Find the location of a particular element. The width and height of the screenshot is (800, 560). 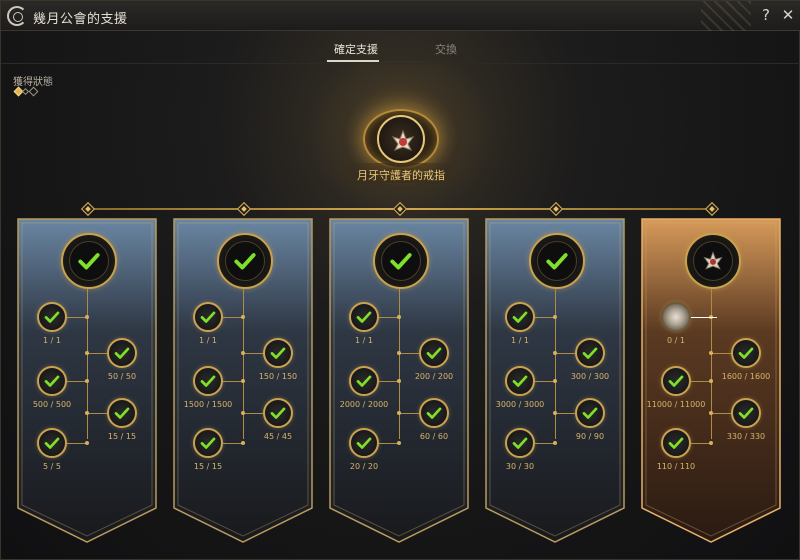

tab-confirm-support: 確定支援 is located at coordinates (356, 49).